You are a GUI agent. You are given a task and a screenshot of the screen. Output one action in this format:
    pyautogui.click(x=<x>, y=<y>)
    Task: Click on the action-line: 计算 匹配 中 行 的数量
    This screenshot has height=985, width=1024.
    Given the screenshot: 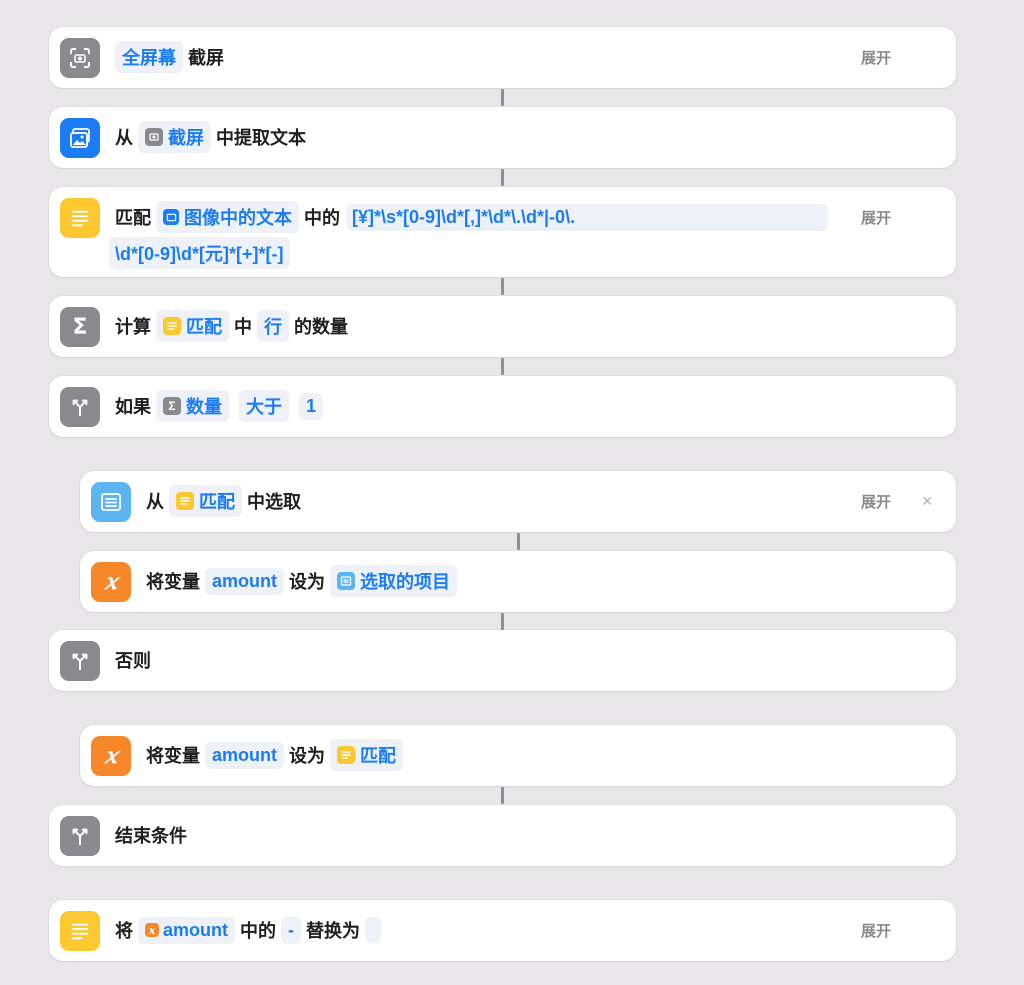 What is the action you would take?
    pyautogui.click(x=231, y=326)
    